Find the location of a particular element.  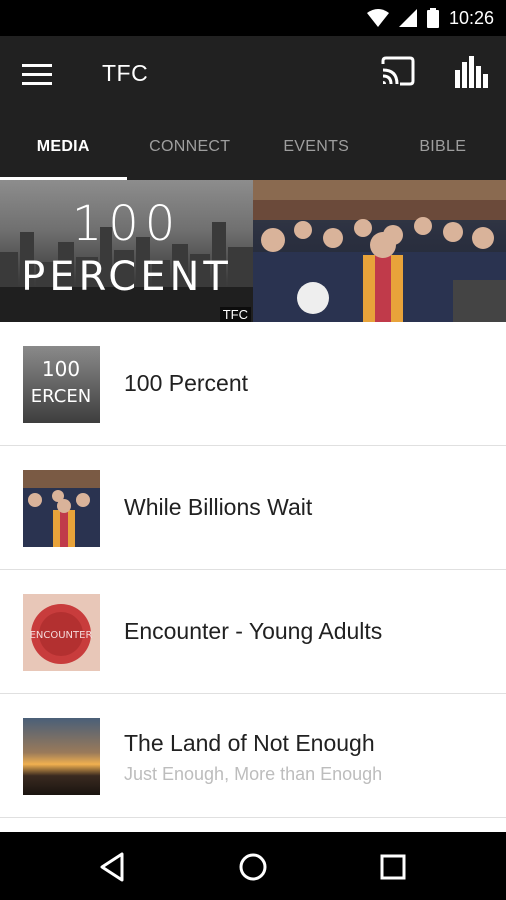

tab-connect: CONNECT is located at coordinates (190, 147).